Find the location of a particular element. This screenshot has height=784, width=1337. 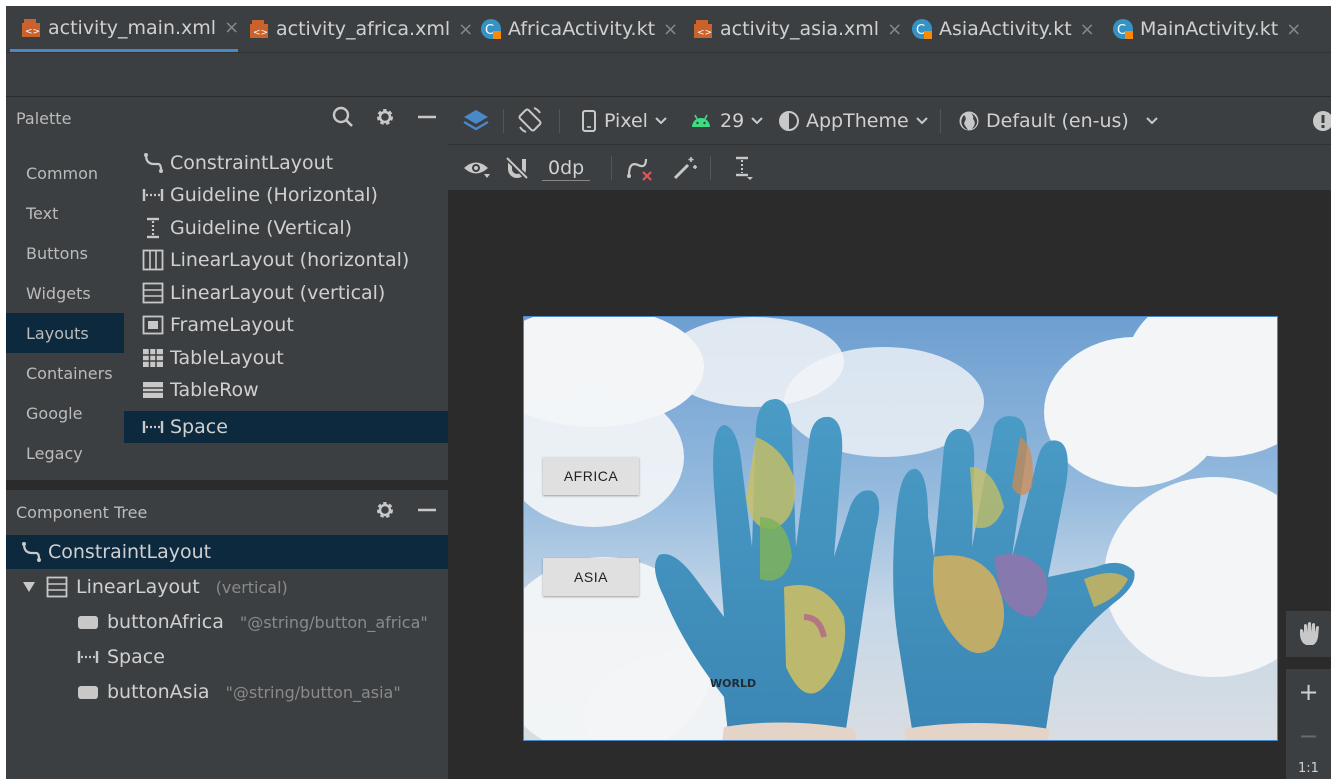

magnet-off-icon is located at coordinates (517, 168).